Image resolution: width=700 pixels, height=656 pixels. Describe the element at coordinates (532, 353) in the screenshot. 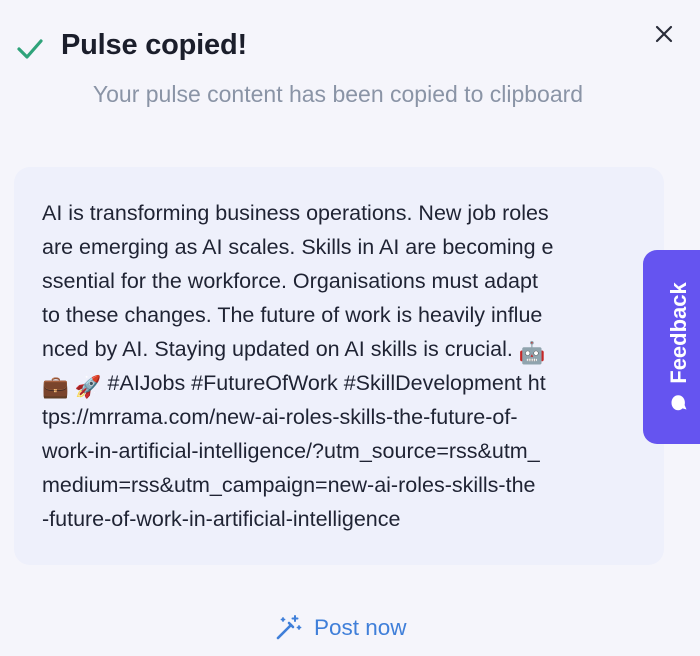

I see `robot-emoji-icon: 🤖` at that location.